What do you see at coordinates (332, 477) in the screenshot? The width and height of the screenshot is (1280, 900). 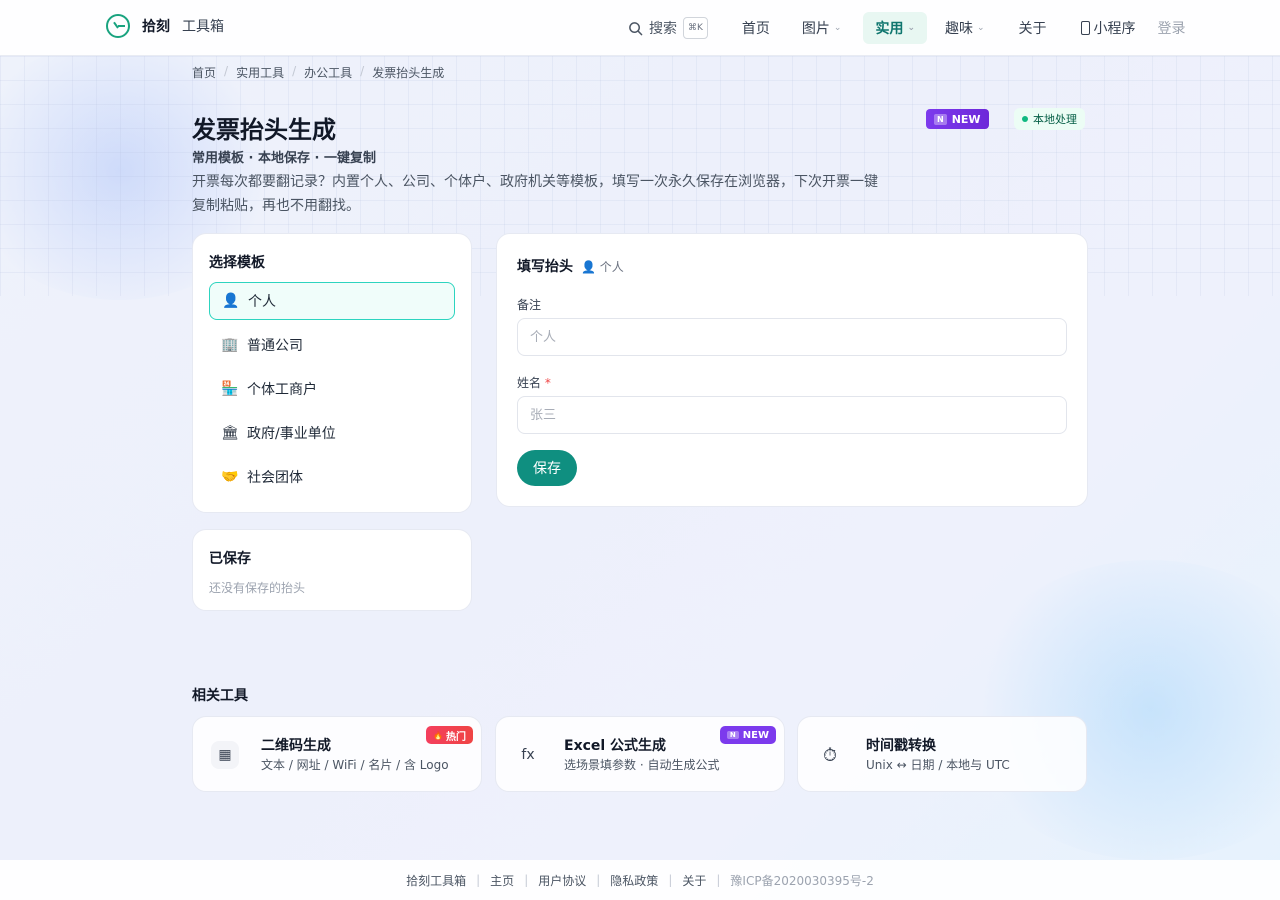 I see `template-item-social-group: 🤝 社会团体` at bounding box center [332, 477].